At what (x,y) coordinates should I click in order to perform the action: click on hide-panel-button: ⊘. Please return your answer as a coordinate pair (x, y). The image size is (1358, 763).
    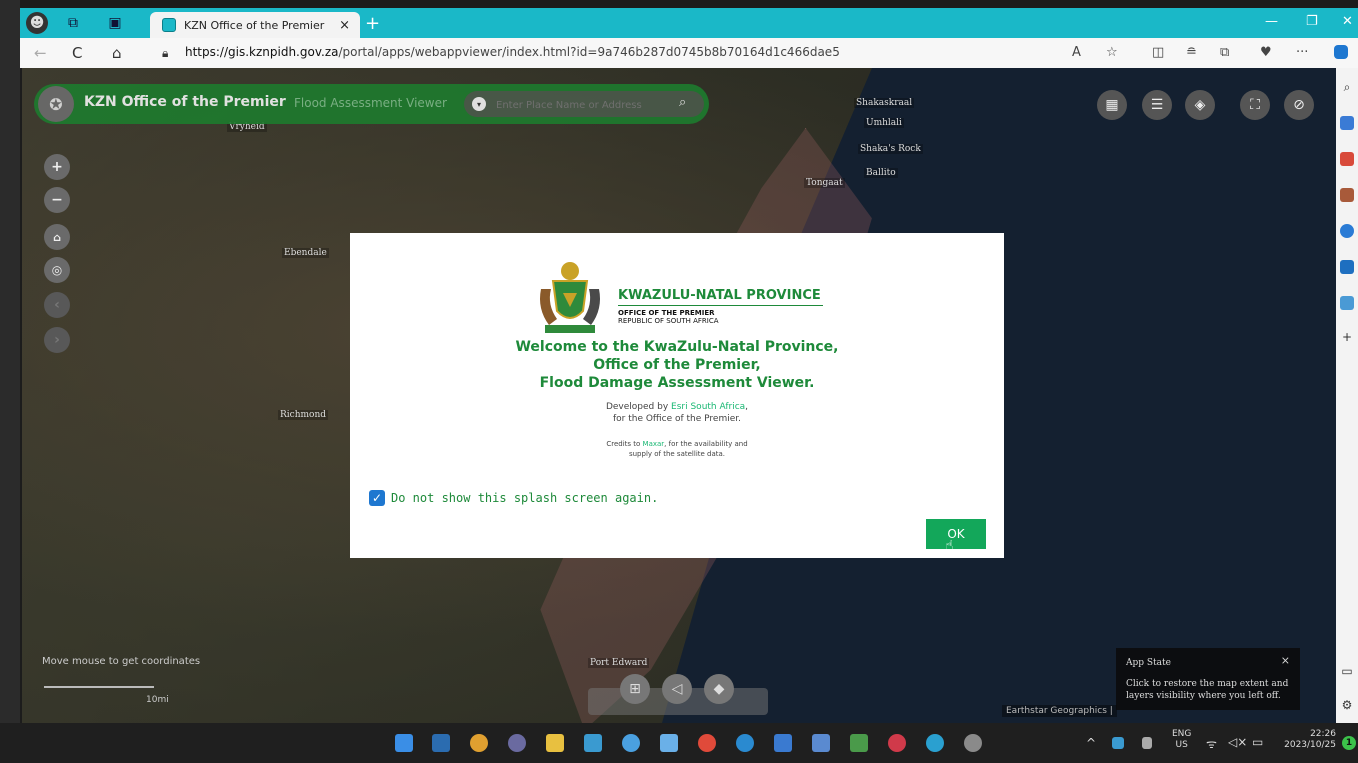
    Looking at the image, I should click on (1299, 105).